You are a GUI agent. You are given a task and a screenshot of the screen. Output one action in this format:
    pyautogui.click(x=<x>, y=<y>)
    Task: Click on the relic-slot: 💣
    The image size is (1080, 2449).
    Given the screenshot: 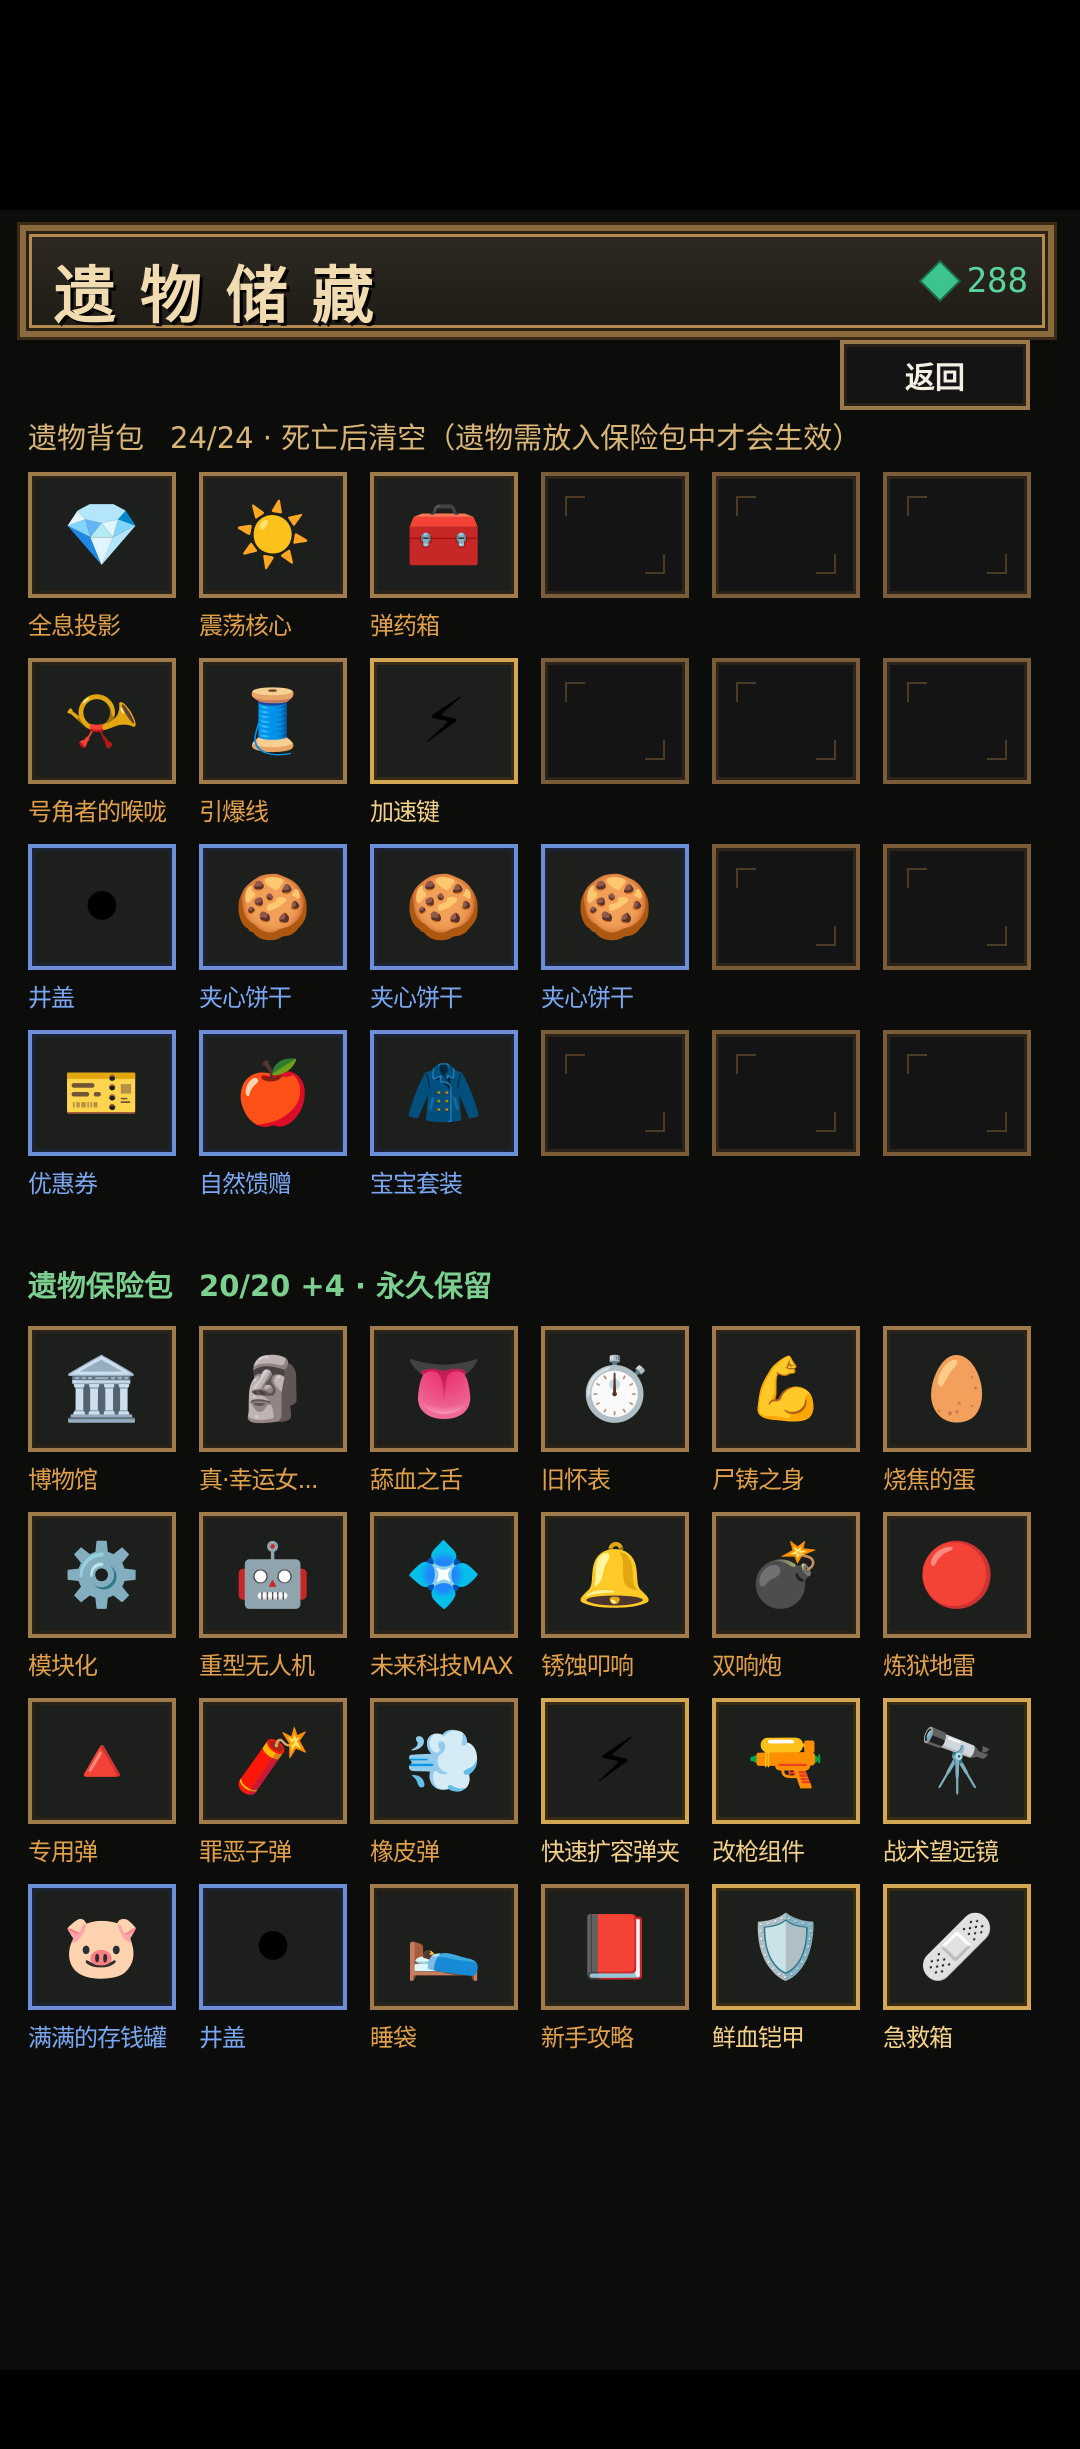 What is the action you would take?
    pyautogui.click(x=786, y=1575)
    